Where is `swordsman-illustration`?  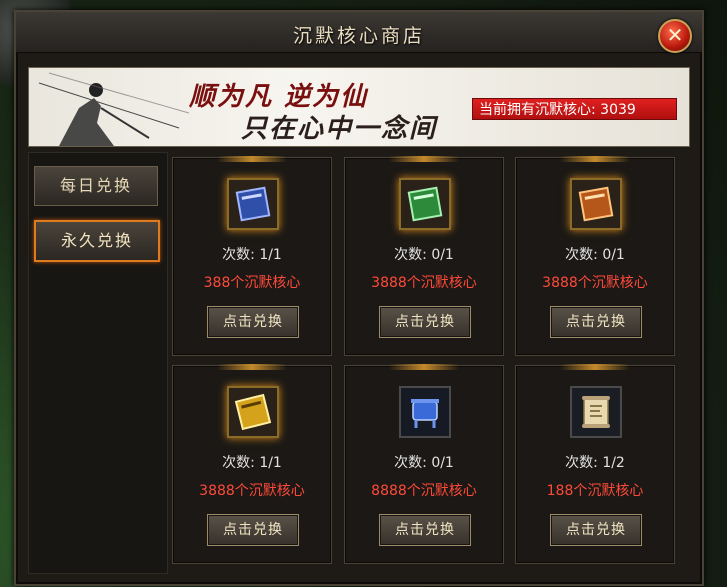
swordsman-illustration is located at coordinates (114, 109).